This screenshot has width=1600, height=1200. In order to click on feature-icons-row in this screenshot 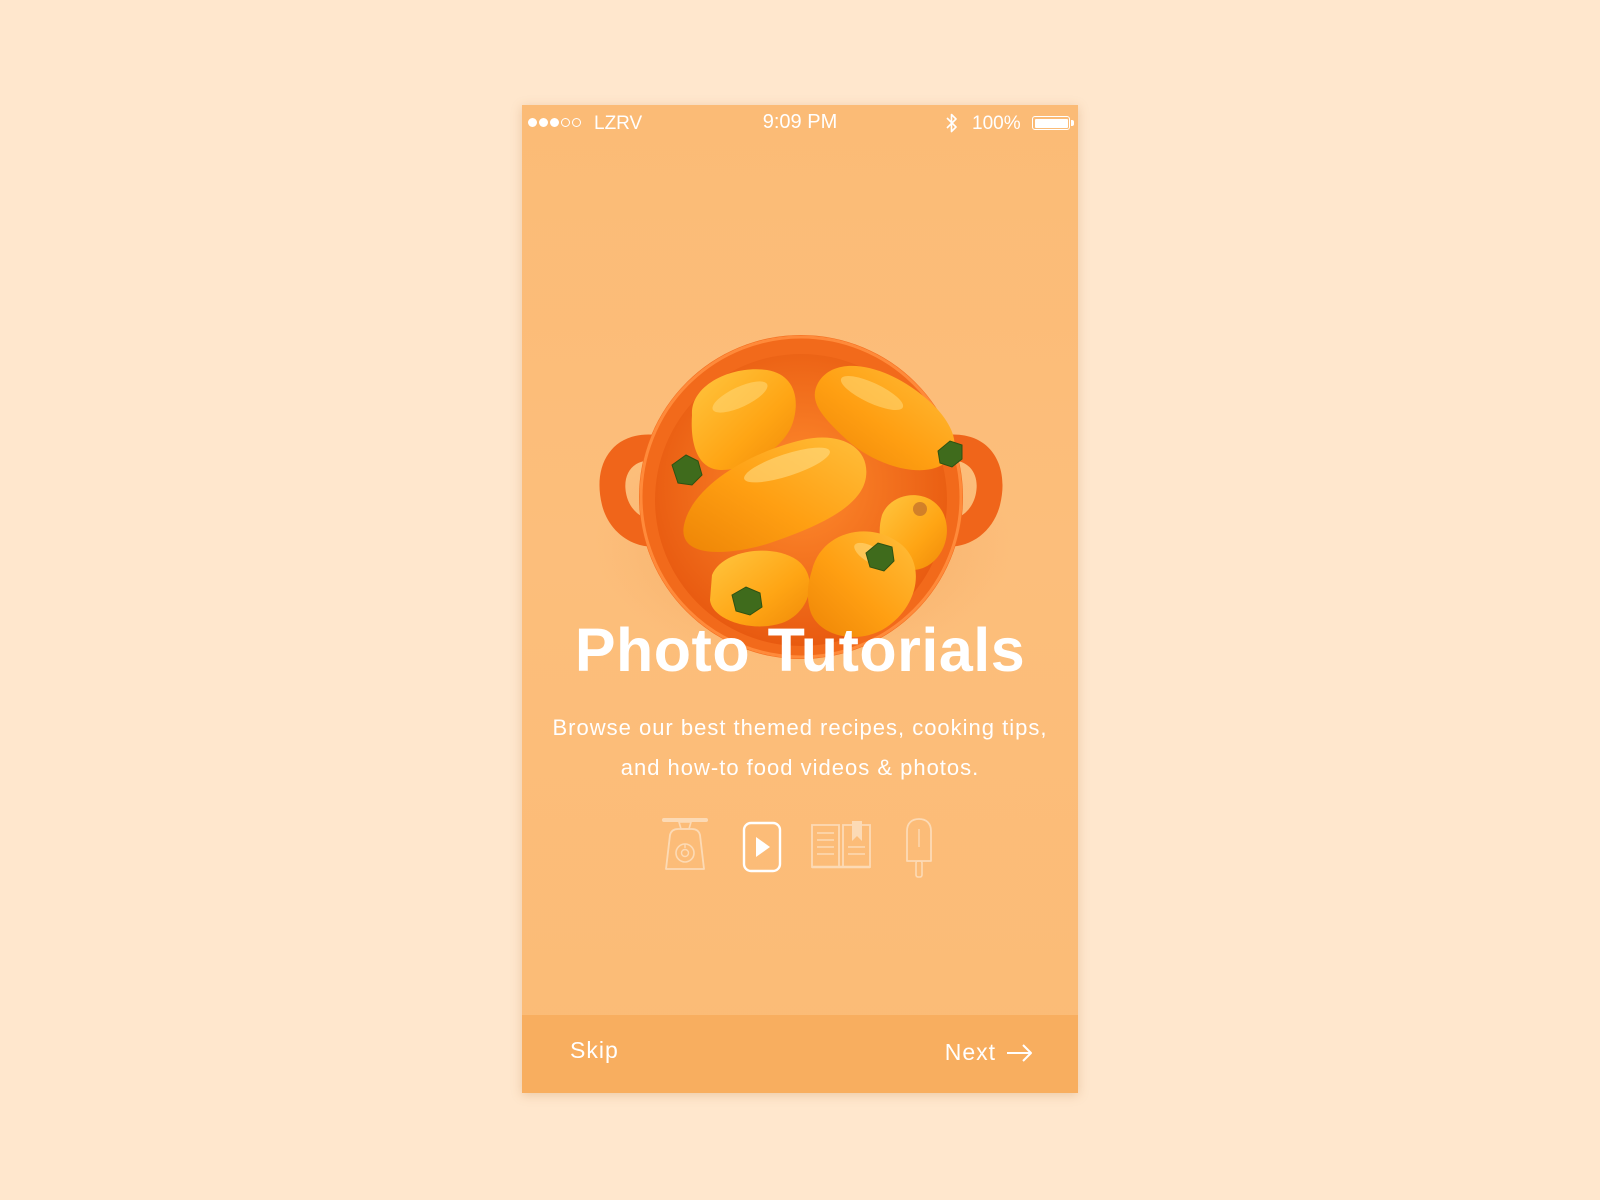, I will do `click(805, 849)`.